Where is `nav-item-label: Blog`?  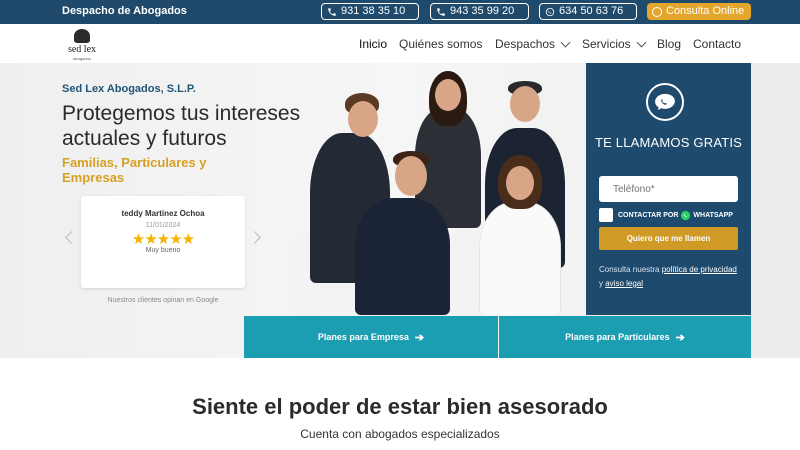
nav-item-label: Blog is located at coordinates (669, 44).